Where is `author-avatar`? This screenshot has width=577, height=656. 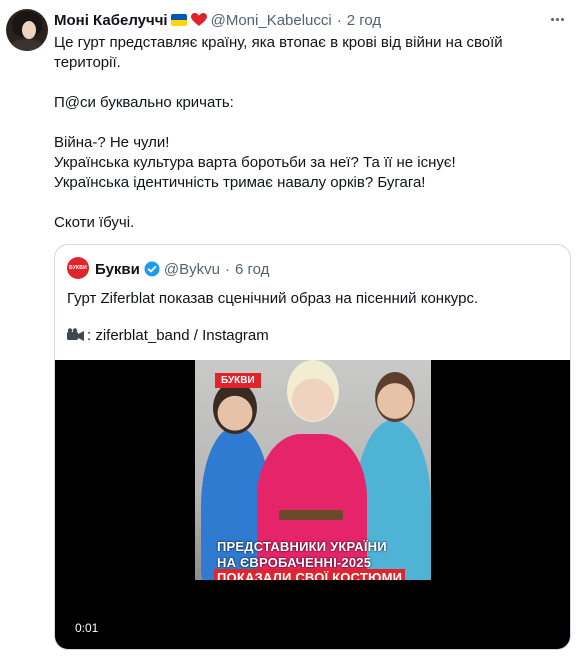
author-avatar is located at coordinates (27, 30).